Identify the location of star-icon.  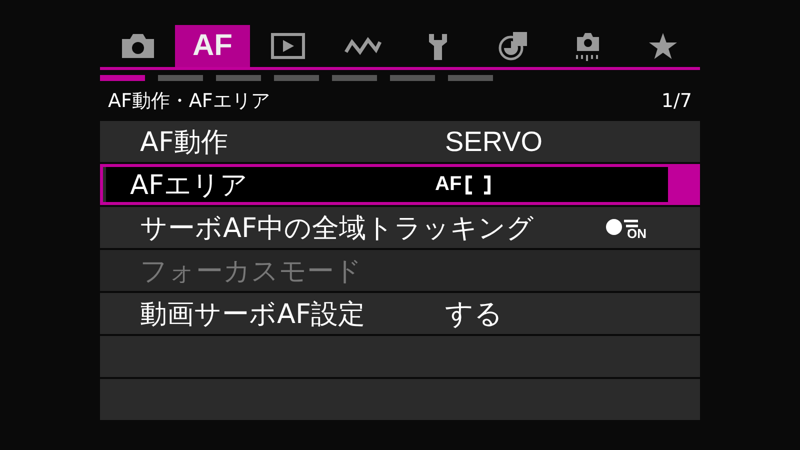
(662, 46).